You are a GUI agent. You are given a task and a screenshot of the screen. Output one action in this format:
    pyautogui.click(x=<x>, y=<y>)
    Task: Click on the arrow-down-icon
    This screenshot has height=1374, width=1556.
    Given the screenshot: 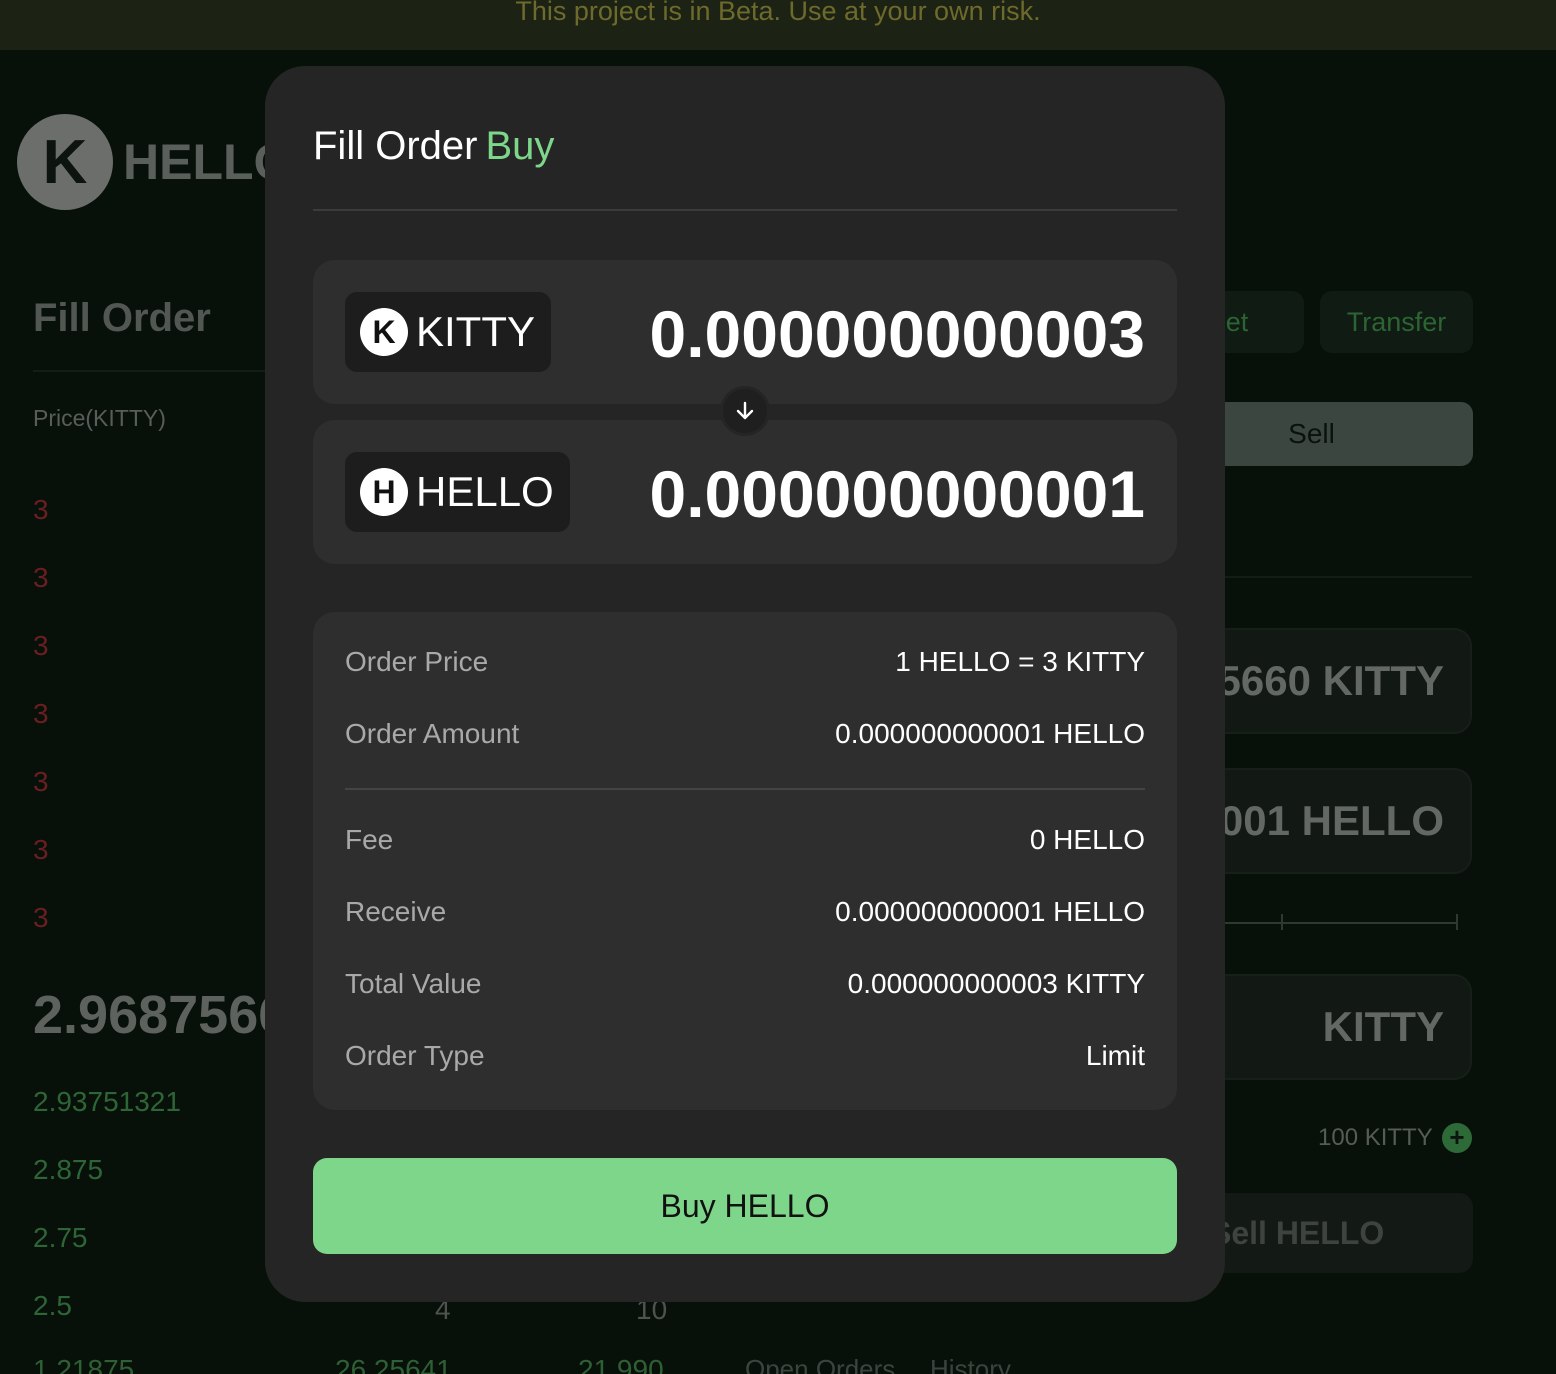 What is the action you would take?
    pyautogui.click(x=745, y=411)
    